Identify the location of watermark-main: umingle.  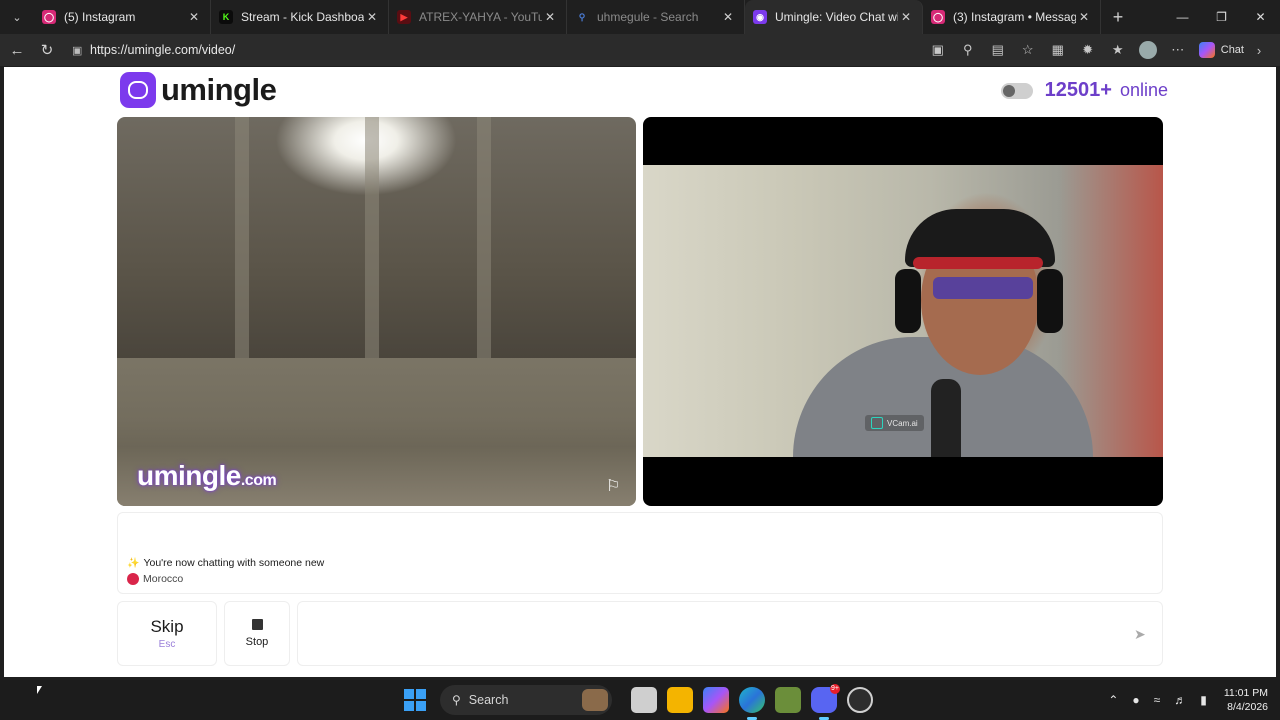
(189, 475).